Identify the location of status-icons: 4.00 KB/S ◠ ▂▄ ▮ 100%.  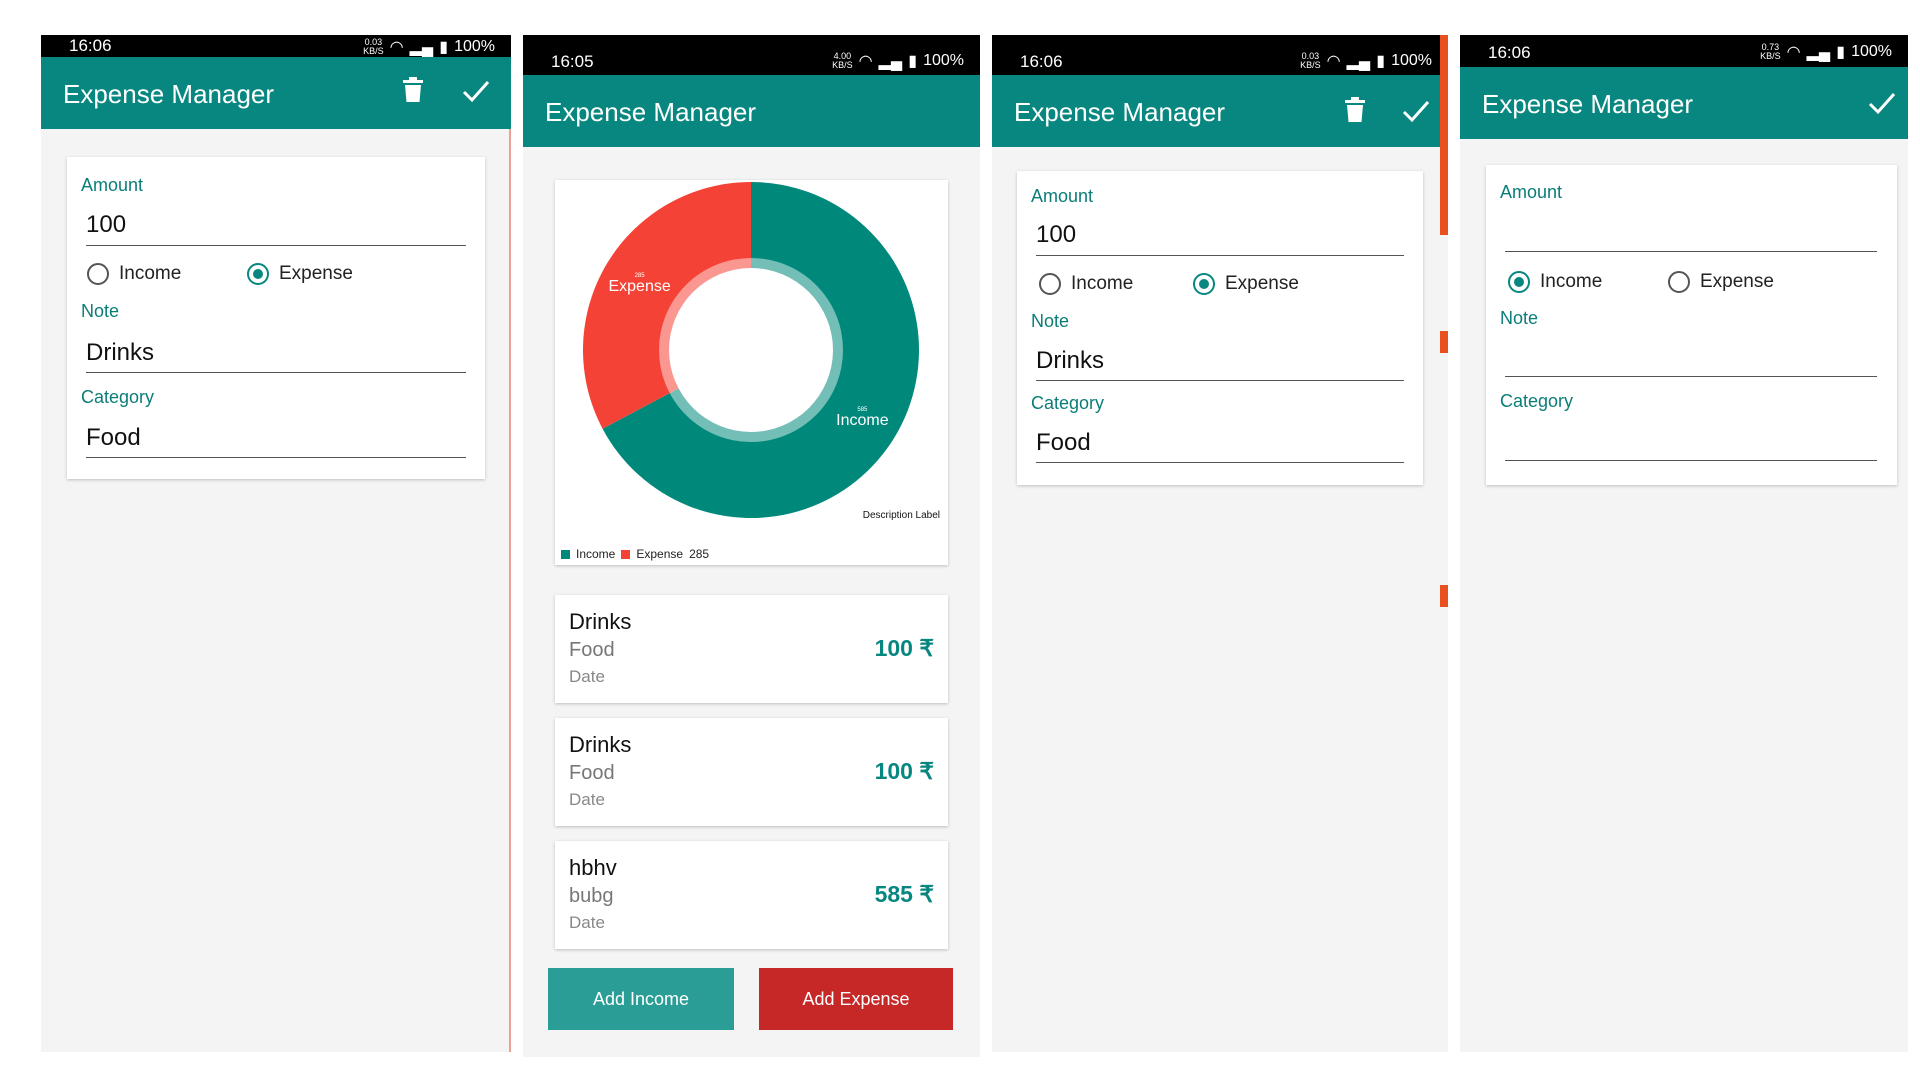
(898, 61).